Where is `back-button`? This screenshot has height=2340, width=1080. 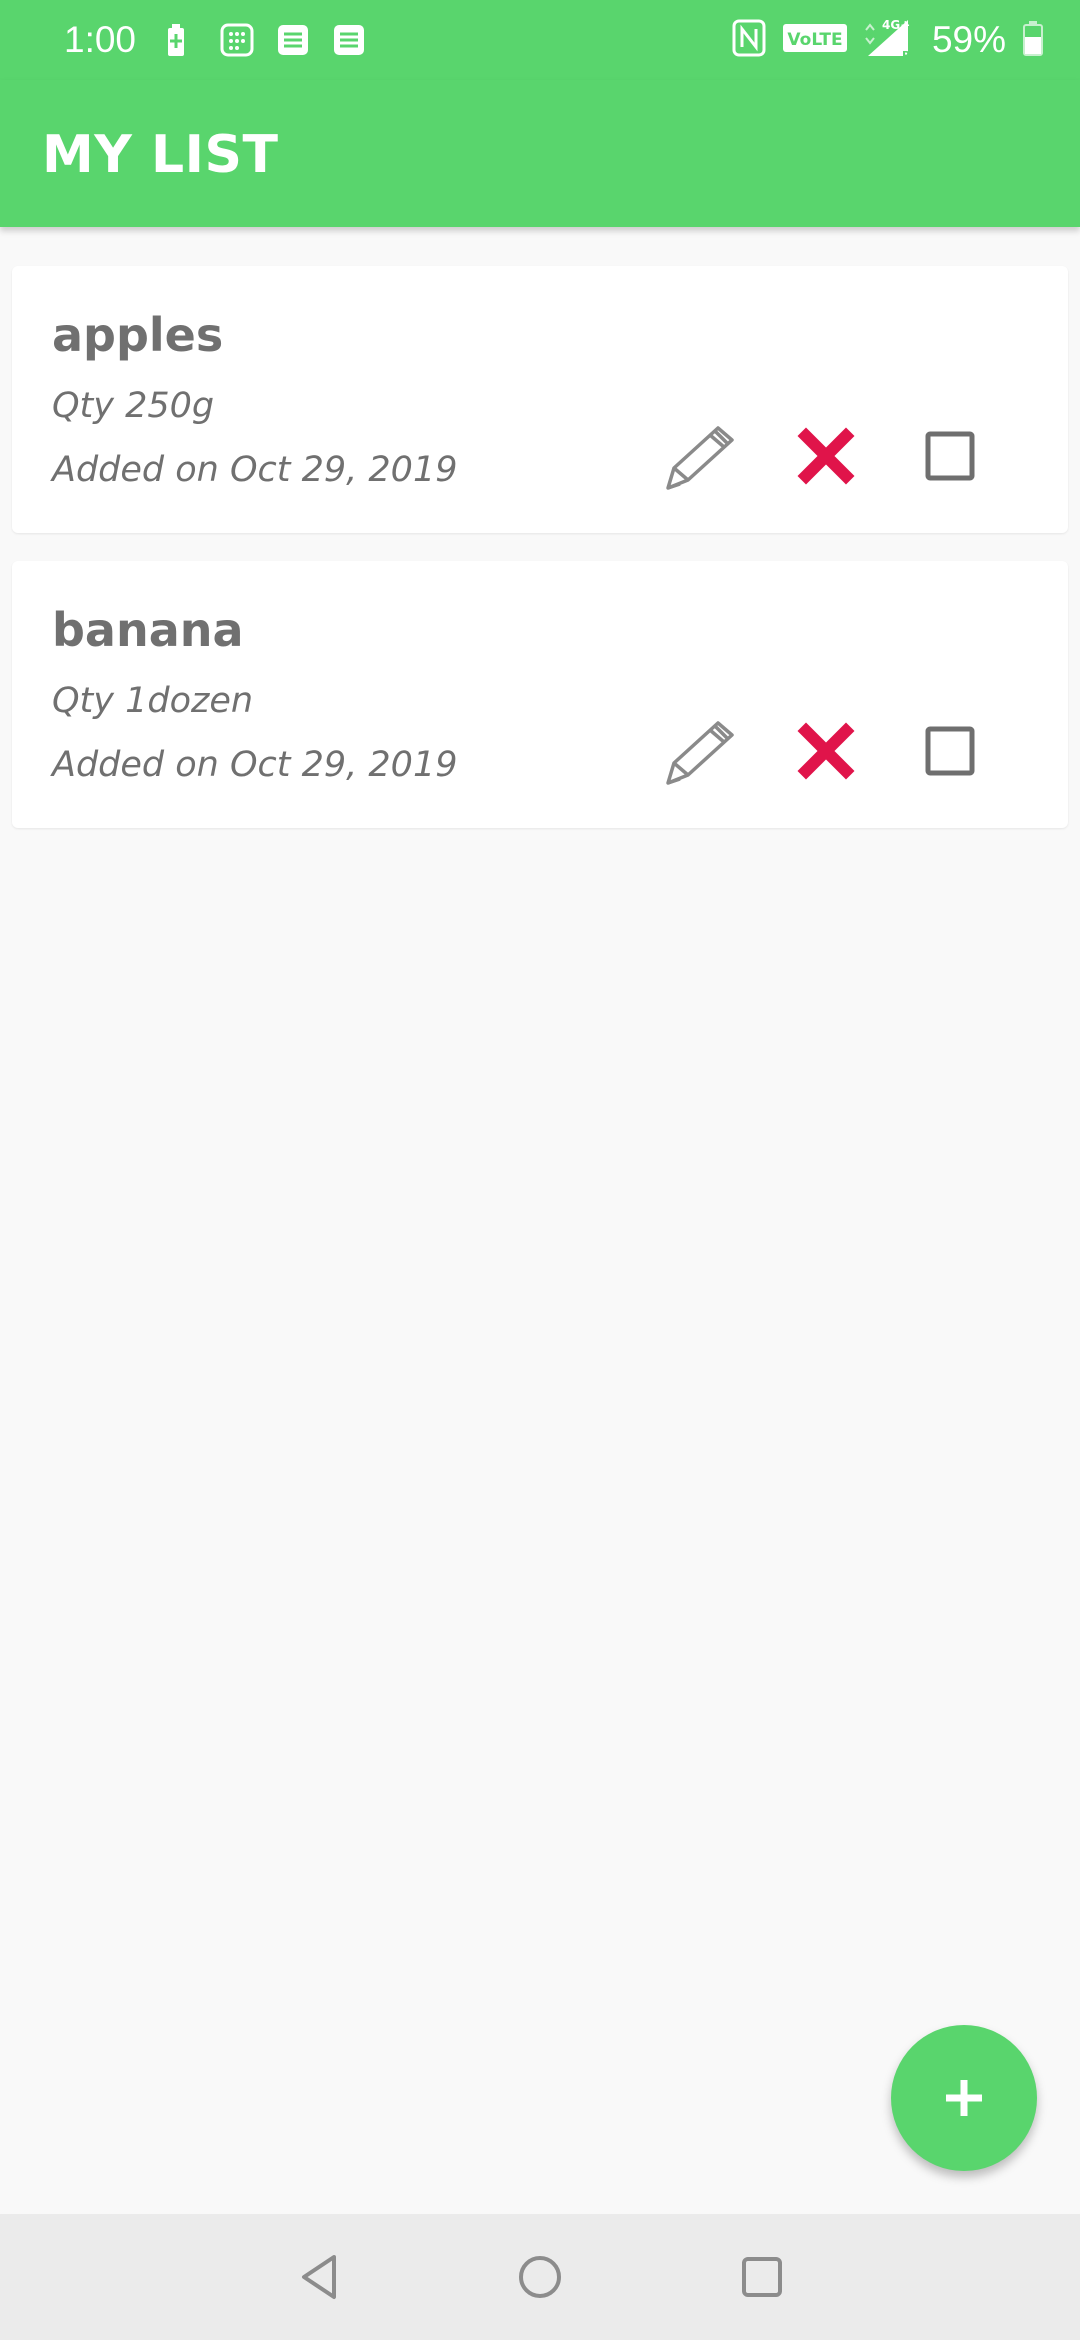
back-button is located at coordinates (320, 2277).